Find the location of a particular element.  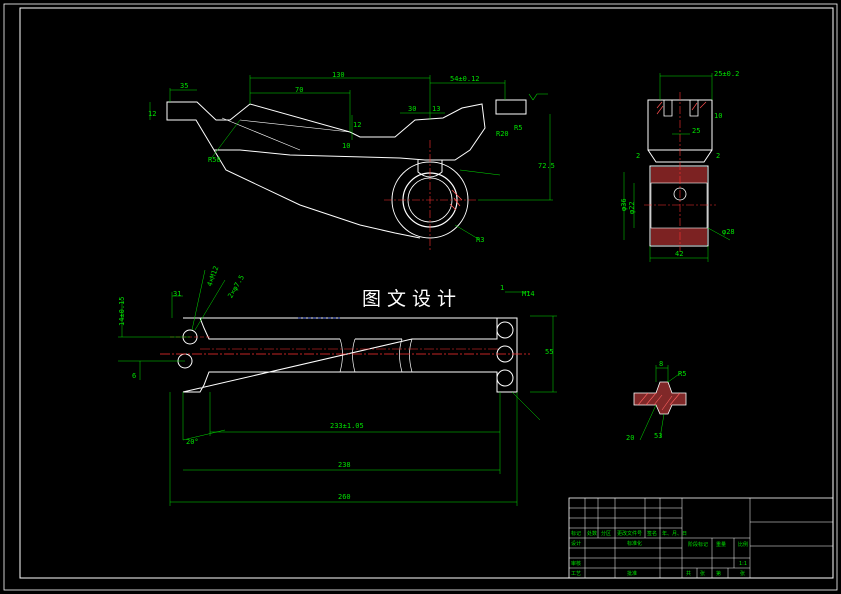

tb-review: 审核 is located at coordinates (576, 563).